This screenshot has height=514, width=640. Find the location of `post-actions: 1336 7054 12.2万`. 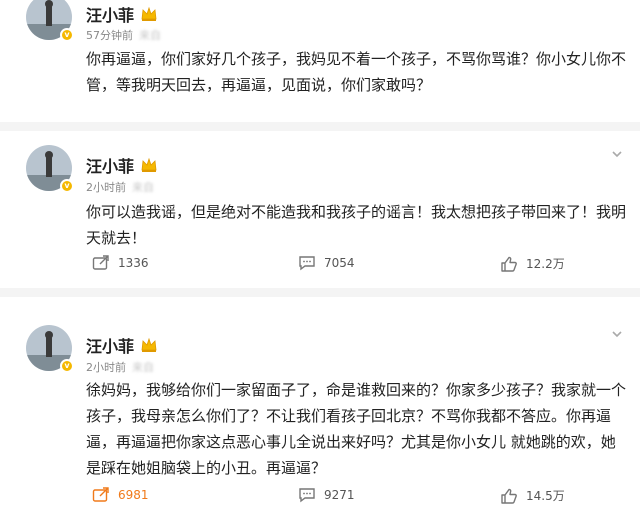

post-actions: 1336 7054 12.2万 is located at coordinates (320, 265).